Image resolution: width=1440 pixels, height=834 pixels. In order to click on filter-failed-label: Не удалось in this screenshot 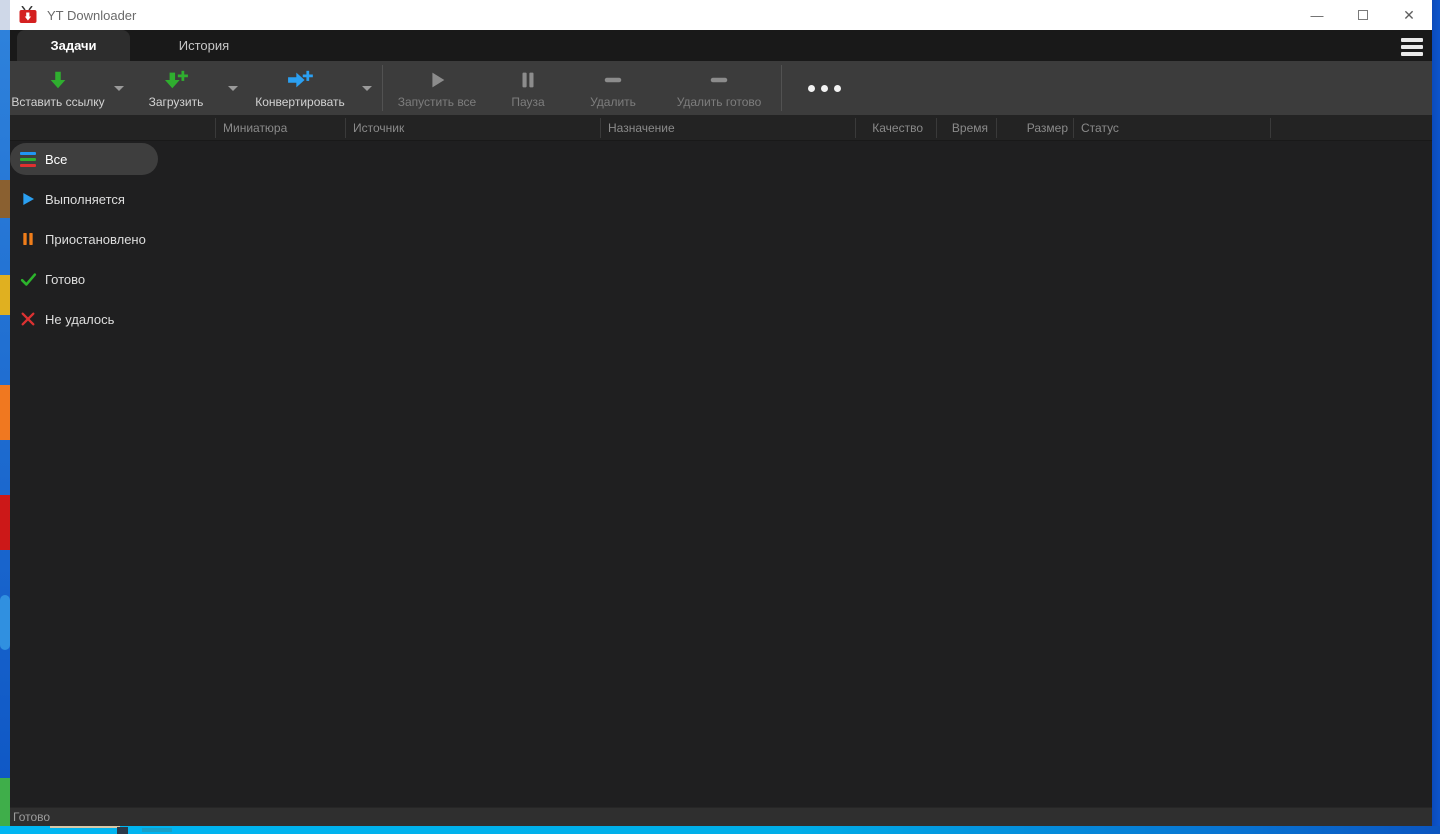, I will do `click(80, 319)`.